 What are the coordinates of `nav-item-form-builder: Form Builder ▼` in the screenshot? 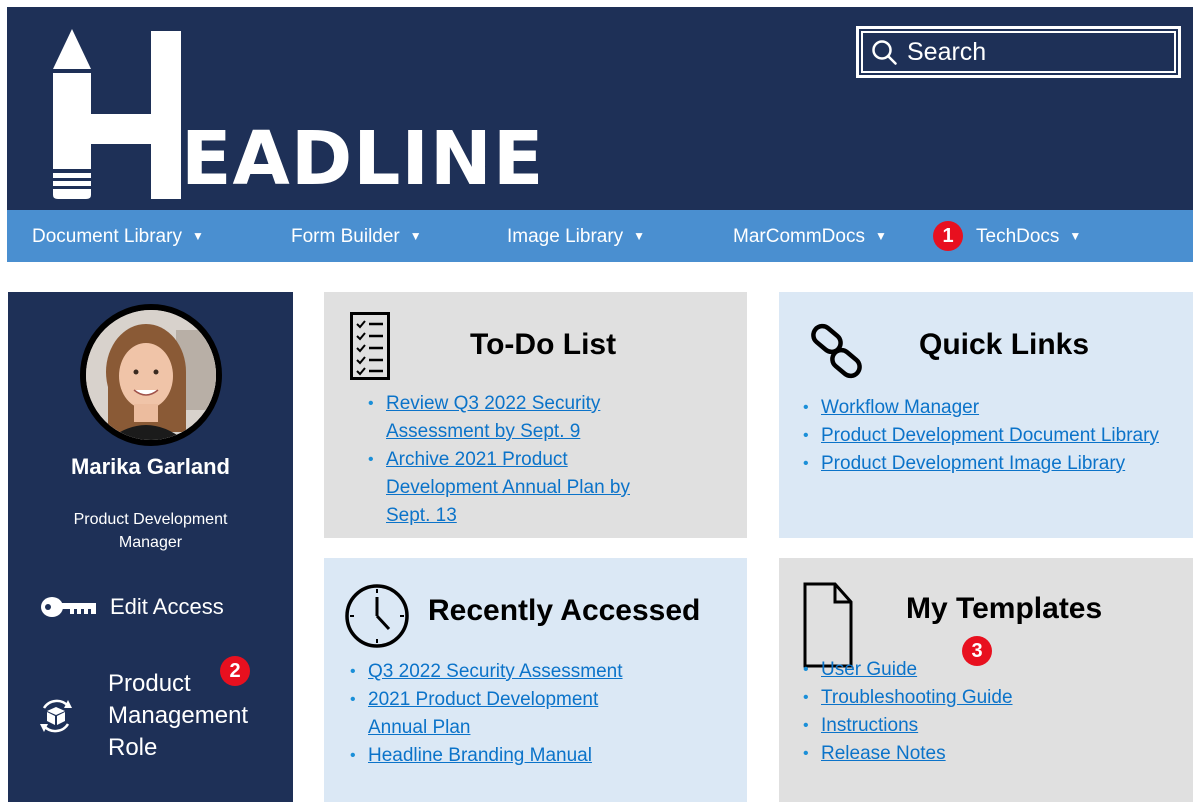 It's located at (356, 236).